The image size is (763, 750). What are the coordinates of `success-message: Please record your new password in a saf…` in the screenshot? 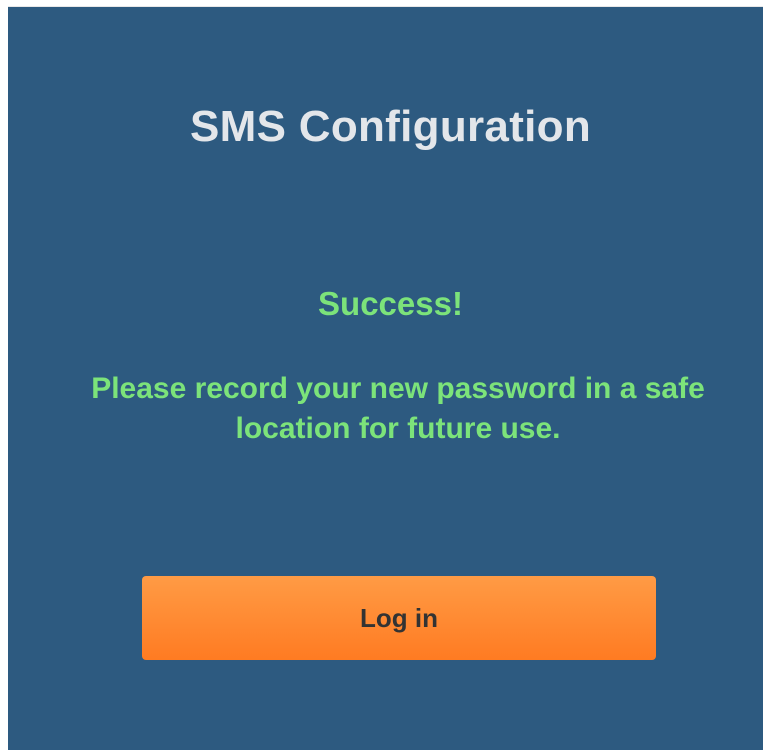 It's located at (398, 408).